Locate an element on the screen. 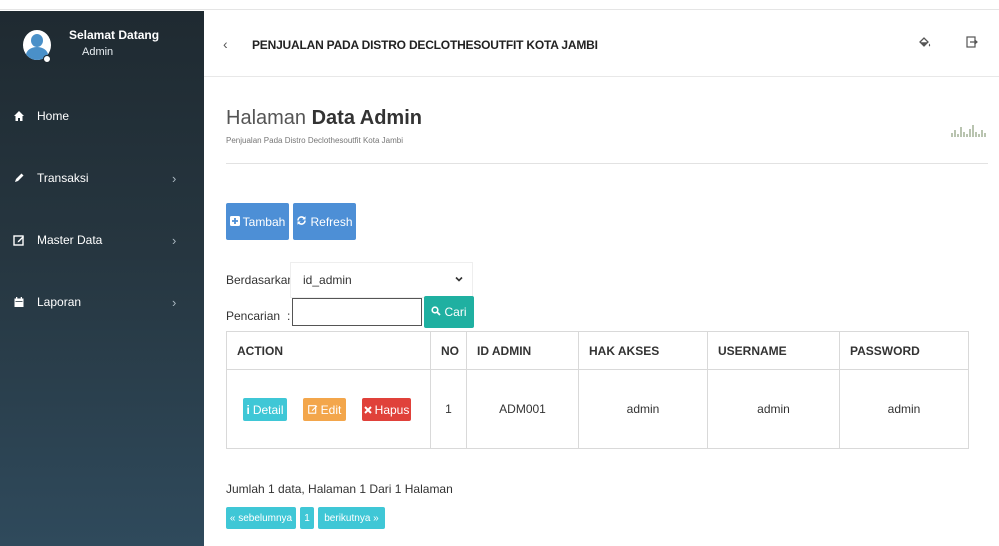 Image resolution: width=999 pixels, height=546 pixels. sidebar-item-label: Master Data is located at coordinates (70, 240).